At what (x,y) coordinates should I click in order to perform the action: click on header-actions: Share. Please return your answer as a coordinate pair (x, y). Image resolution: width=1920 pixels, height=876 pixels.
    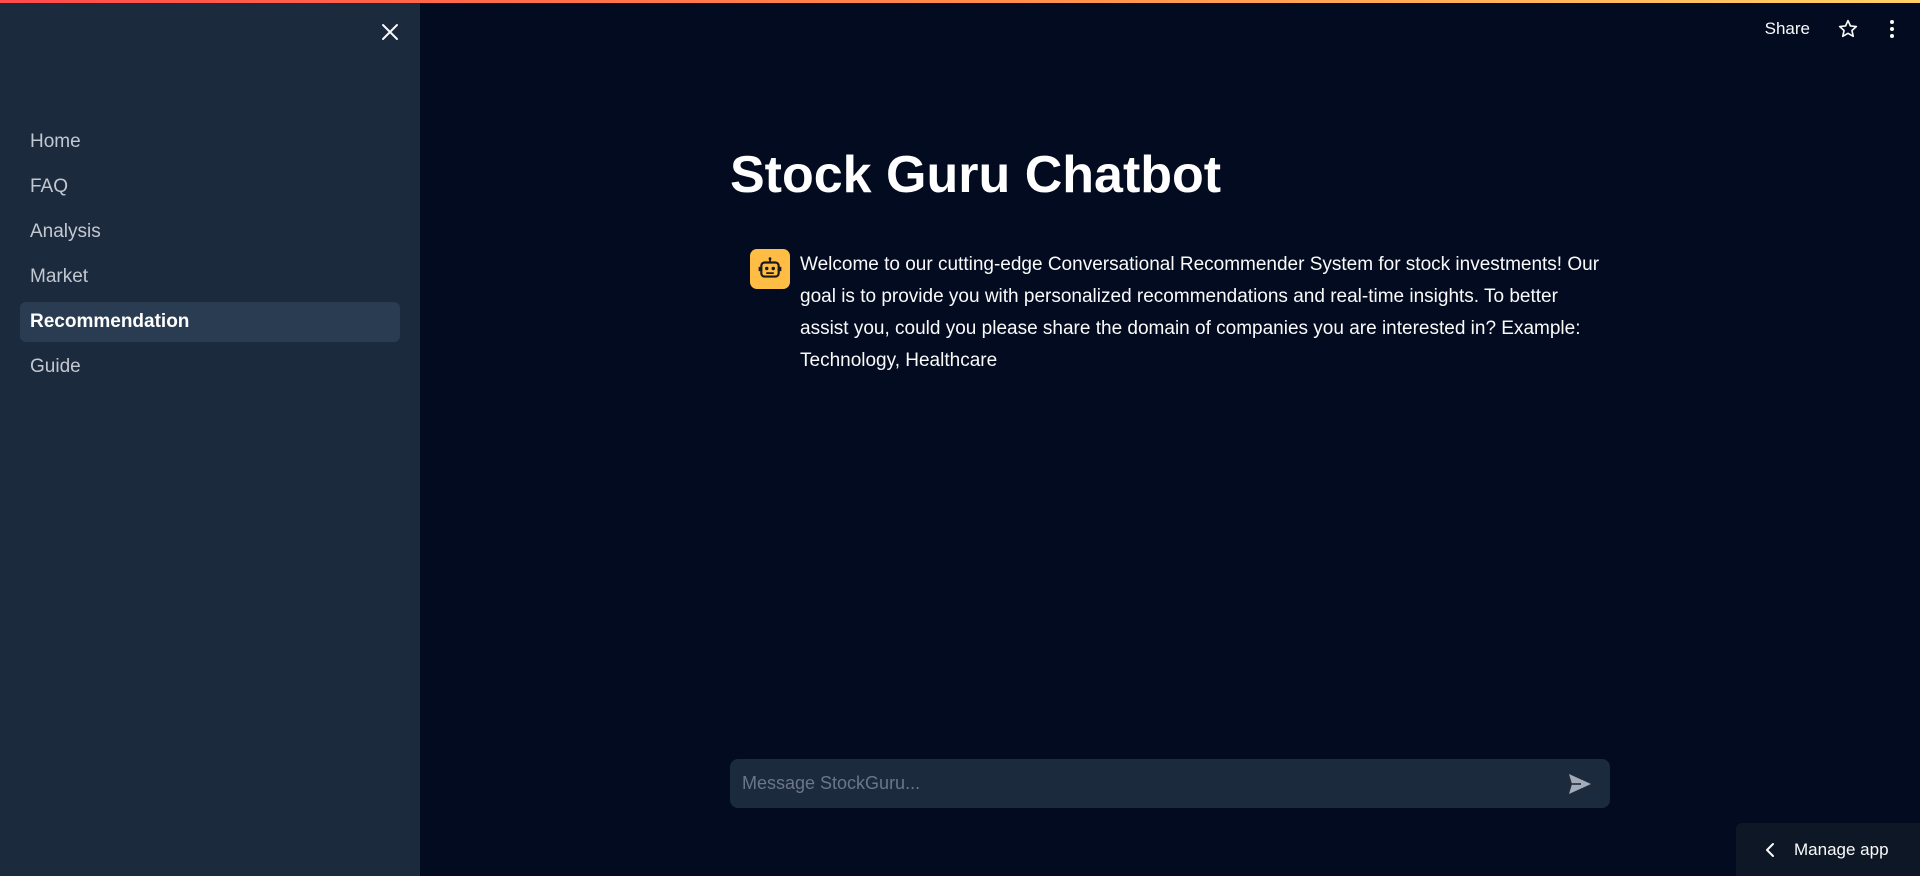
    Looking at the image, I should click on (1842, 29).